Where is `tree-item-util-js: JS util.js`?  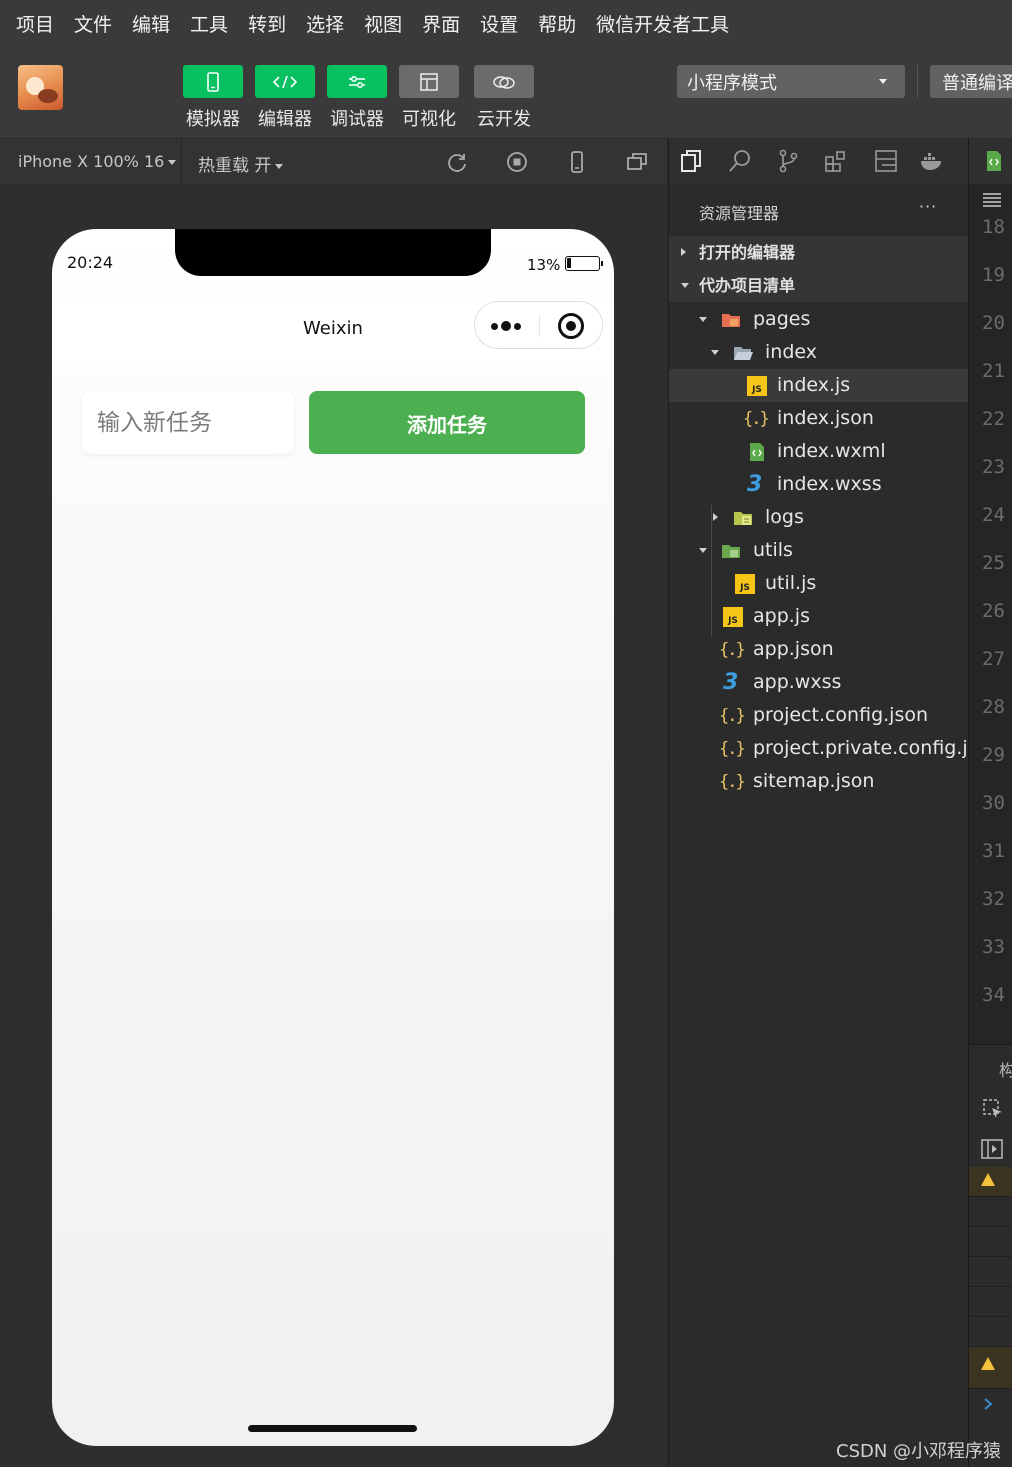 tree-item-util-js: JS util.js is located at coordinates (818, 583).